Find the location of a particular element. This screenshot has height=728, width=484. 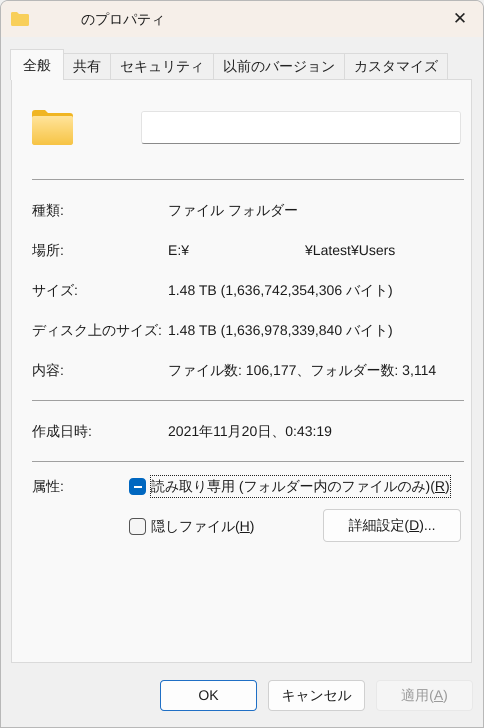

field-label: 属性: is located at coordinates (48, 486).